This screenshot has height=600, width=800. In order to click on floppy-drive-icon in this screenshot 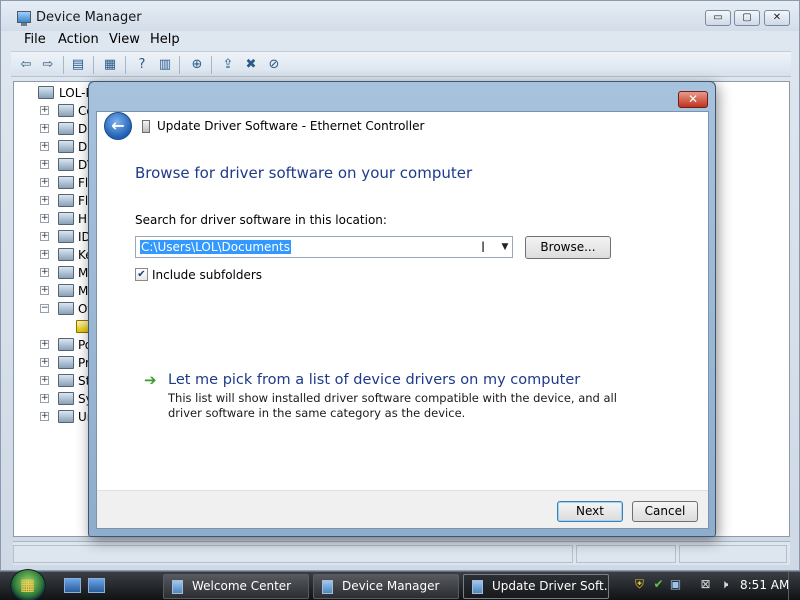, I will do `click(66, 200)`.